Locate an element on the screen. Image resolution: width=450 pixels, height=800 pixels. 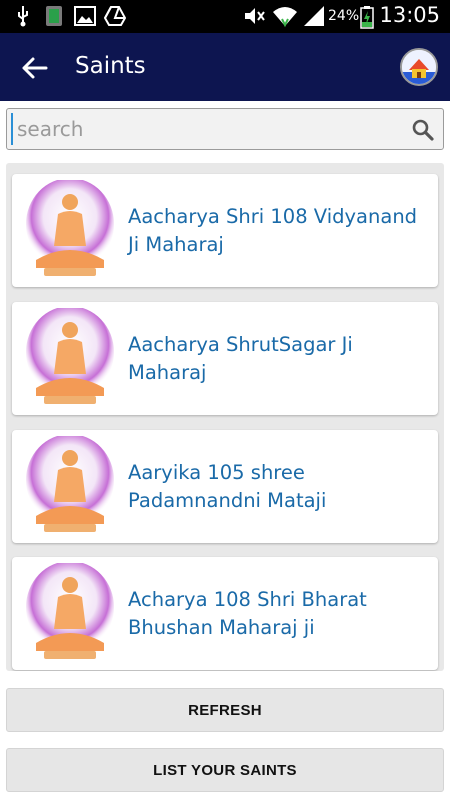
search-input is located at coordinates (206, 129).